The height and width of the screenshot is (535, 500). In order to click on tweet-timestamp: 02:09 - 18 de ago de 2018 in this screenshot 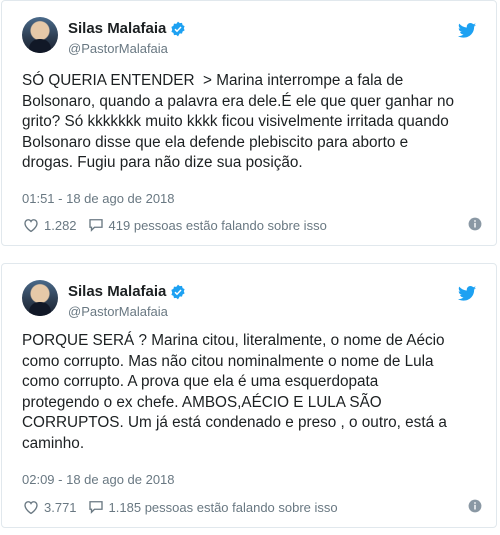, I will do `click(98, 479)`.